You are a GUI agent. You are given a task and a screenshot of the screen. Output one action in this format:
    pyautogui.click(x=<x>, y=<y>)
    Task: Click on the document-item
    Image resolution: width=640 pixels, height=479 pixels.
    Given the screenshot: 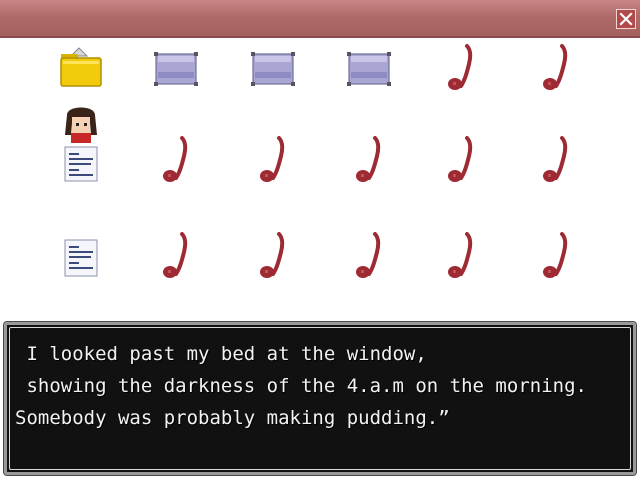 What is the action you would take?
    pyautogui.click(x=81, y=258)
    